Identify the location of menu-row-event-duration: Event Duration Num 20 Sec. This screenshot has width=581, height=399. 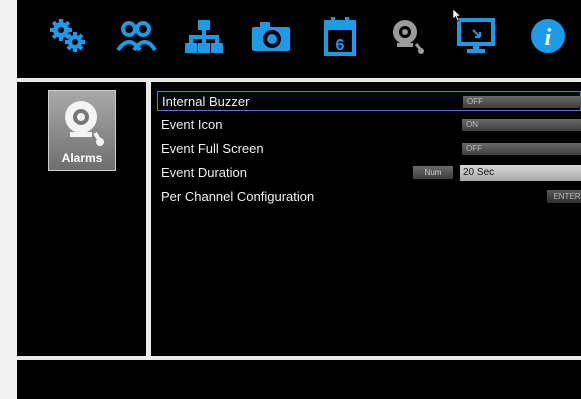
(369, 173).